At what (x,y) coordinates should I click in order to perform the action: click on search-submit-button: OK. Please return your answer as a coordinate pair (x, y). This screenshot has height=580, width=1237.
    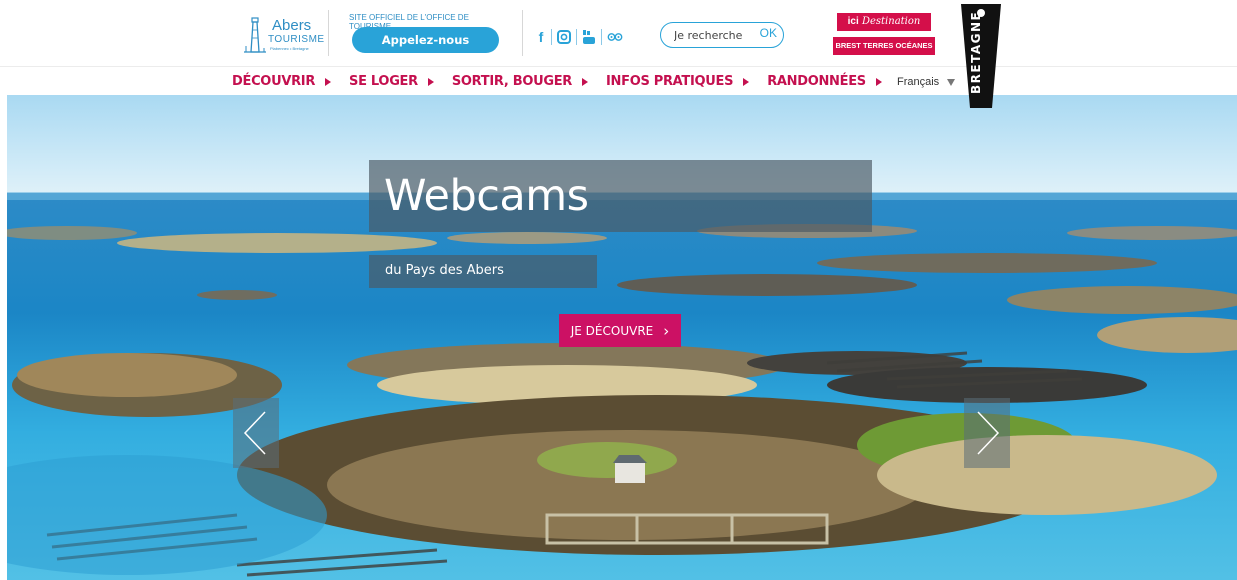
    Looking at the image, I should click on (768, 33).